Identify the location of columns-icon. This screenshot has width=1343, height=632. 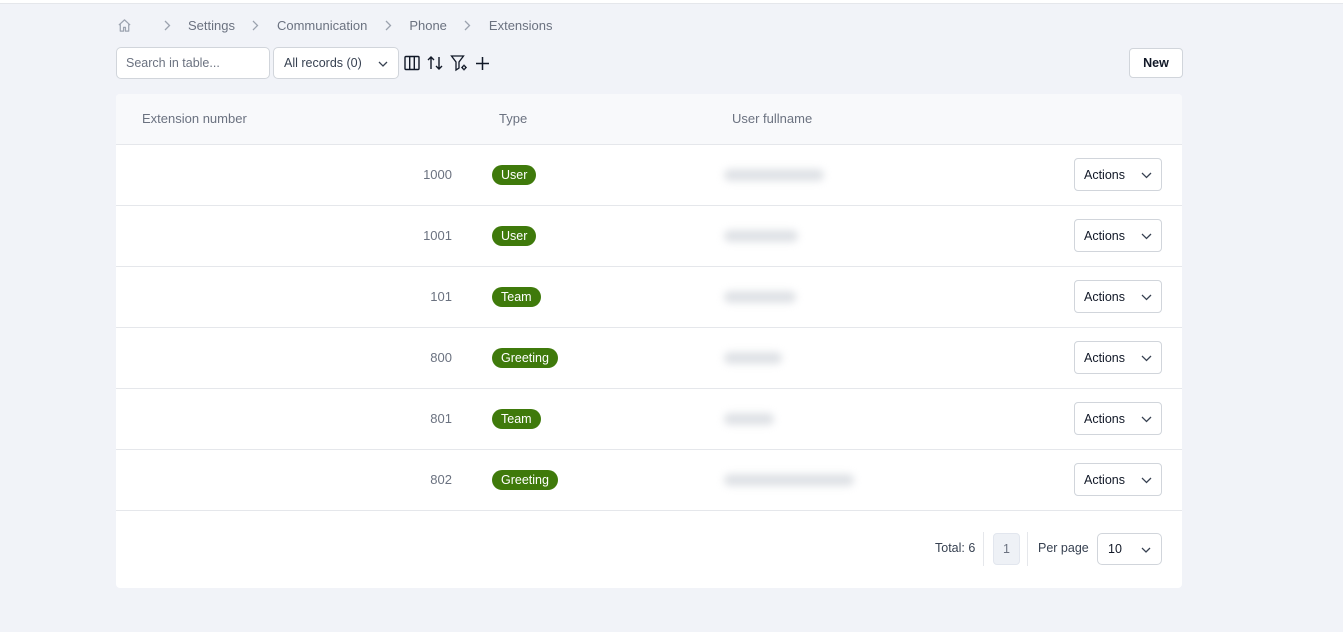
(412, 63).